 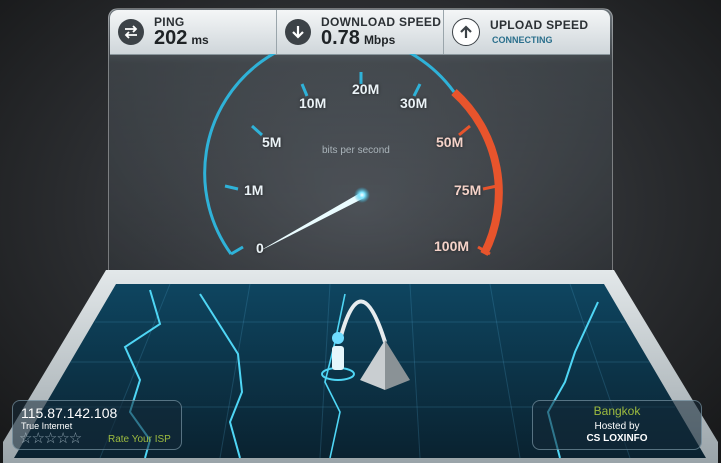 I want to click on needle-hub, so click(x=362, y=195).